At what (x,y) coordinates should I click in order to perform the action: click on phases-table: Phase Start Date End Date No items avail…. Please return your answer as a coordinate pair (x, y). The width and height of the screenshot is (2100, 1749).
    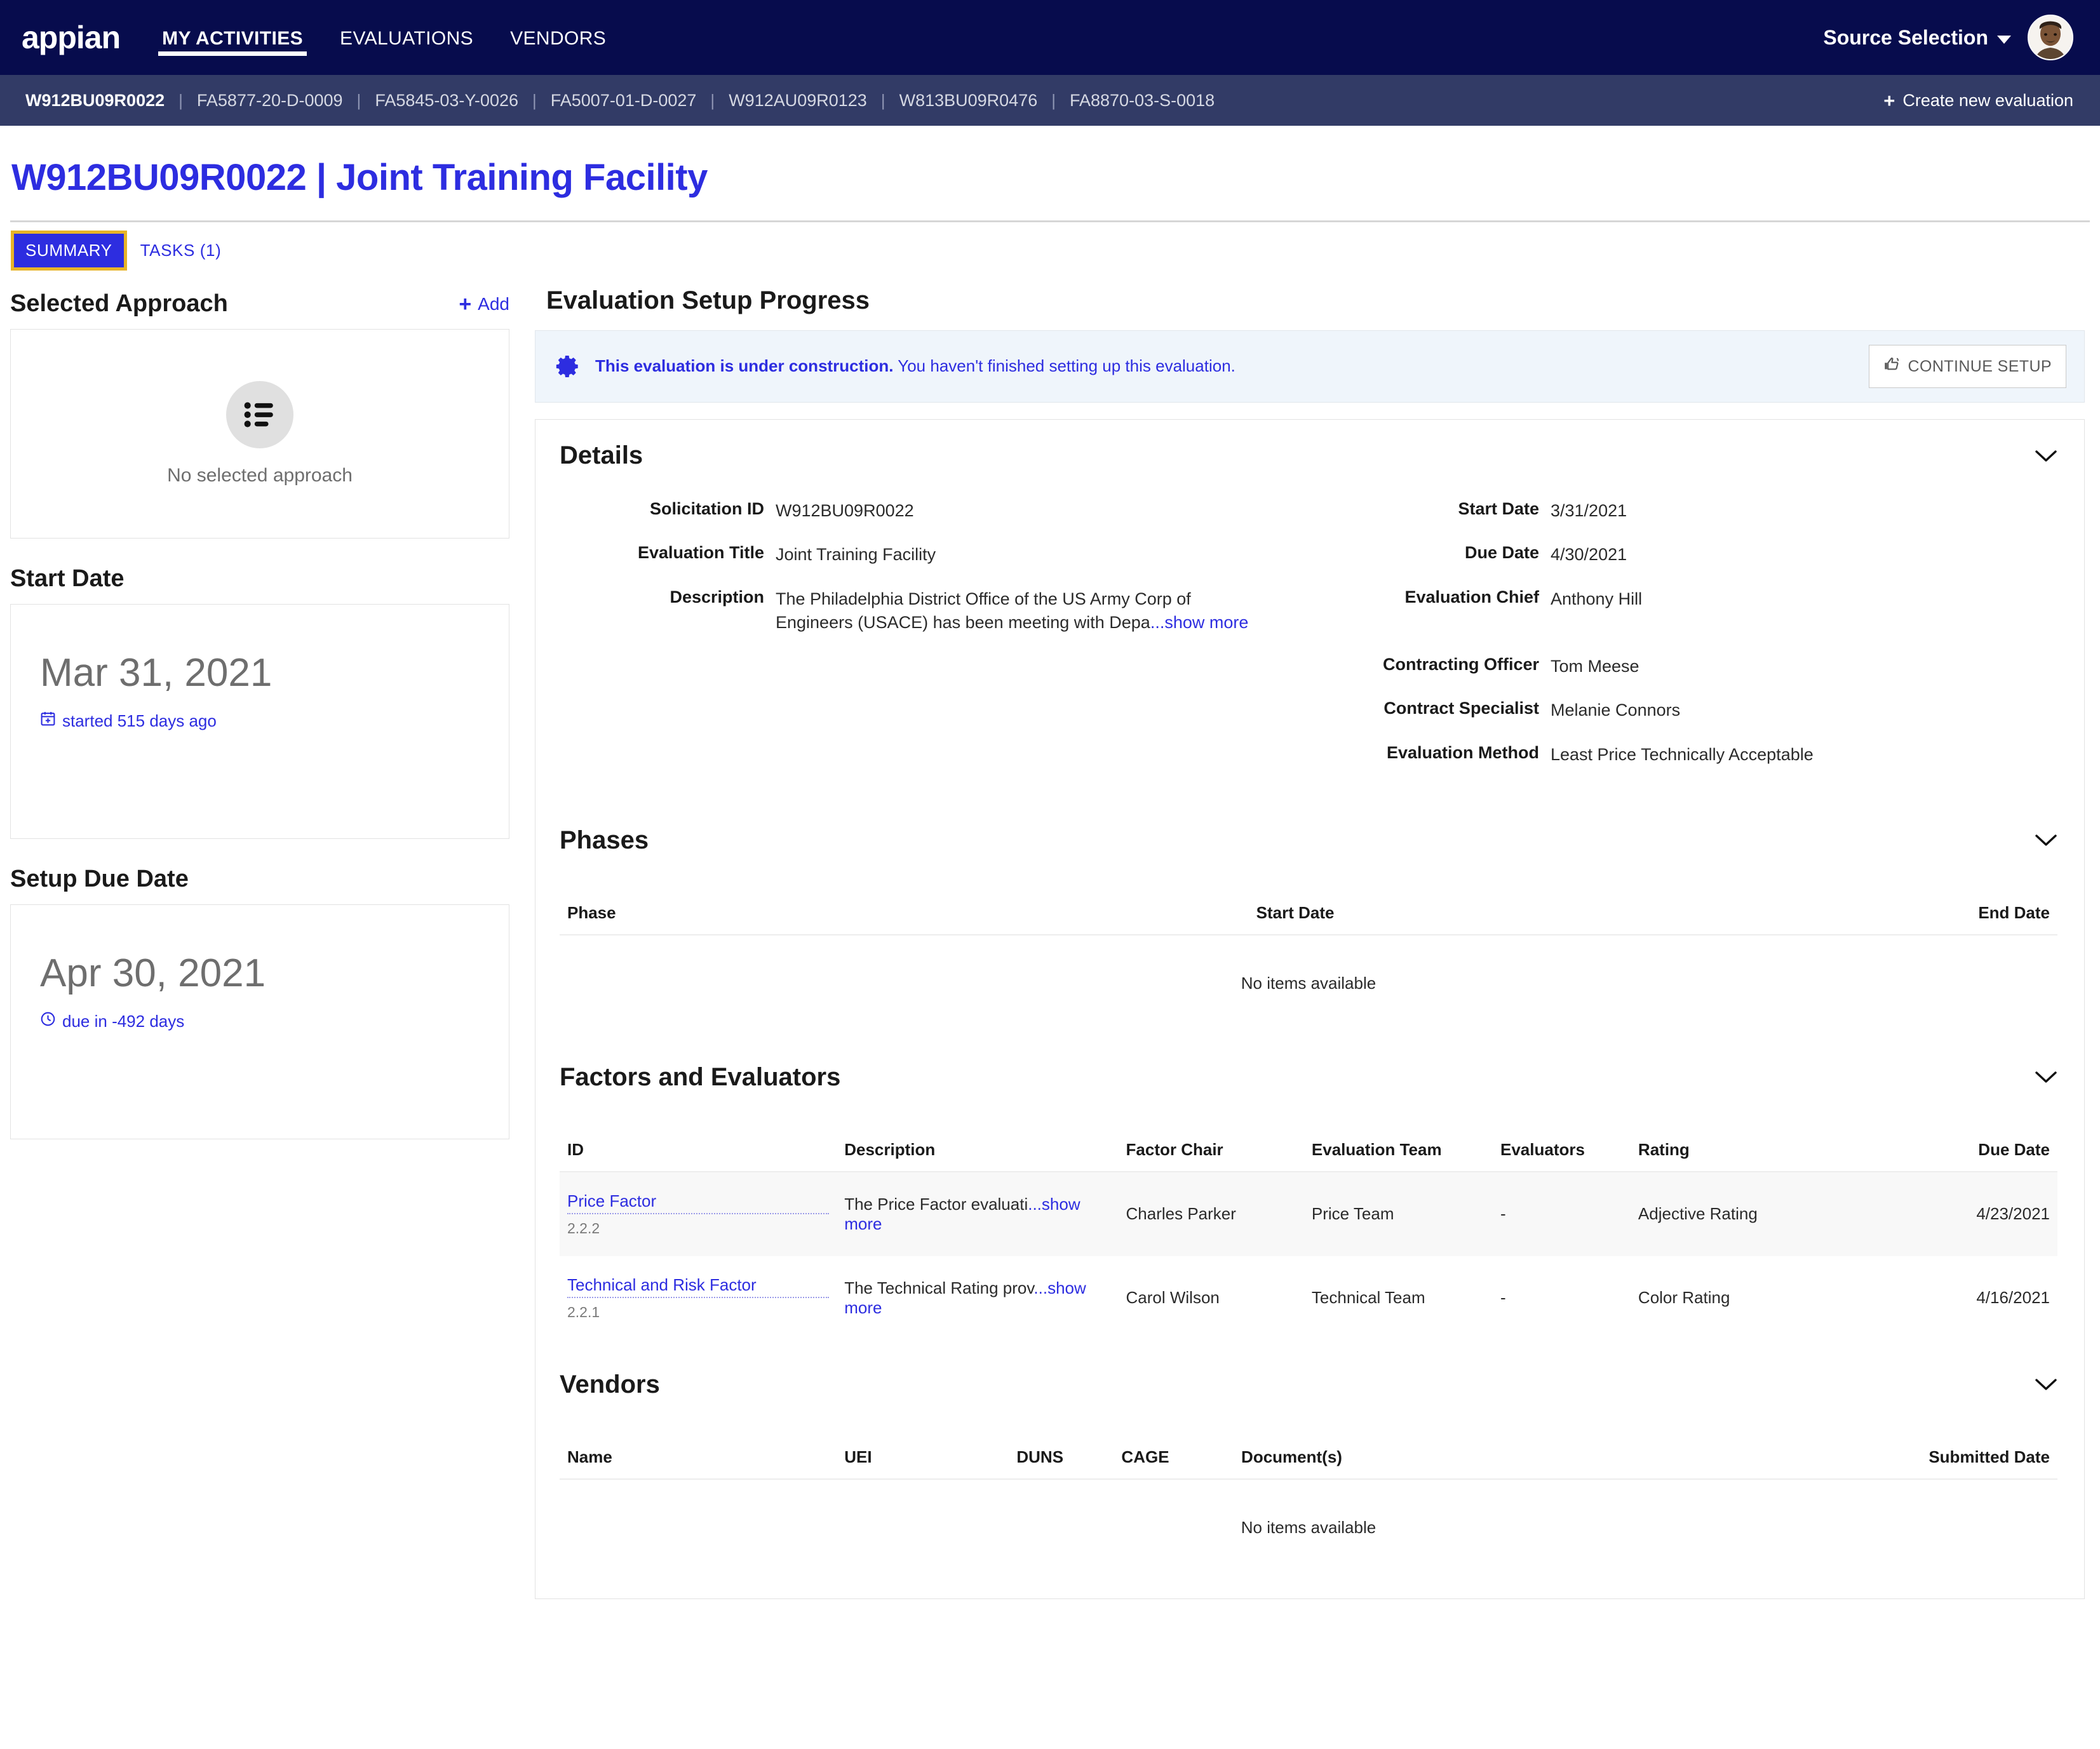
    Looking at the image, I should click on (1308, 963).